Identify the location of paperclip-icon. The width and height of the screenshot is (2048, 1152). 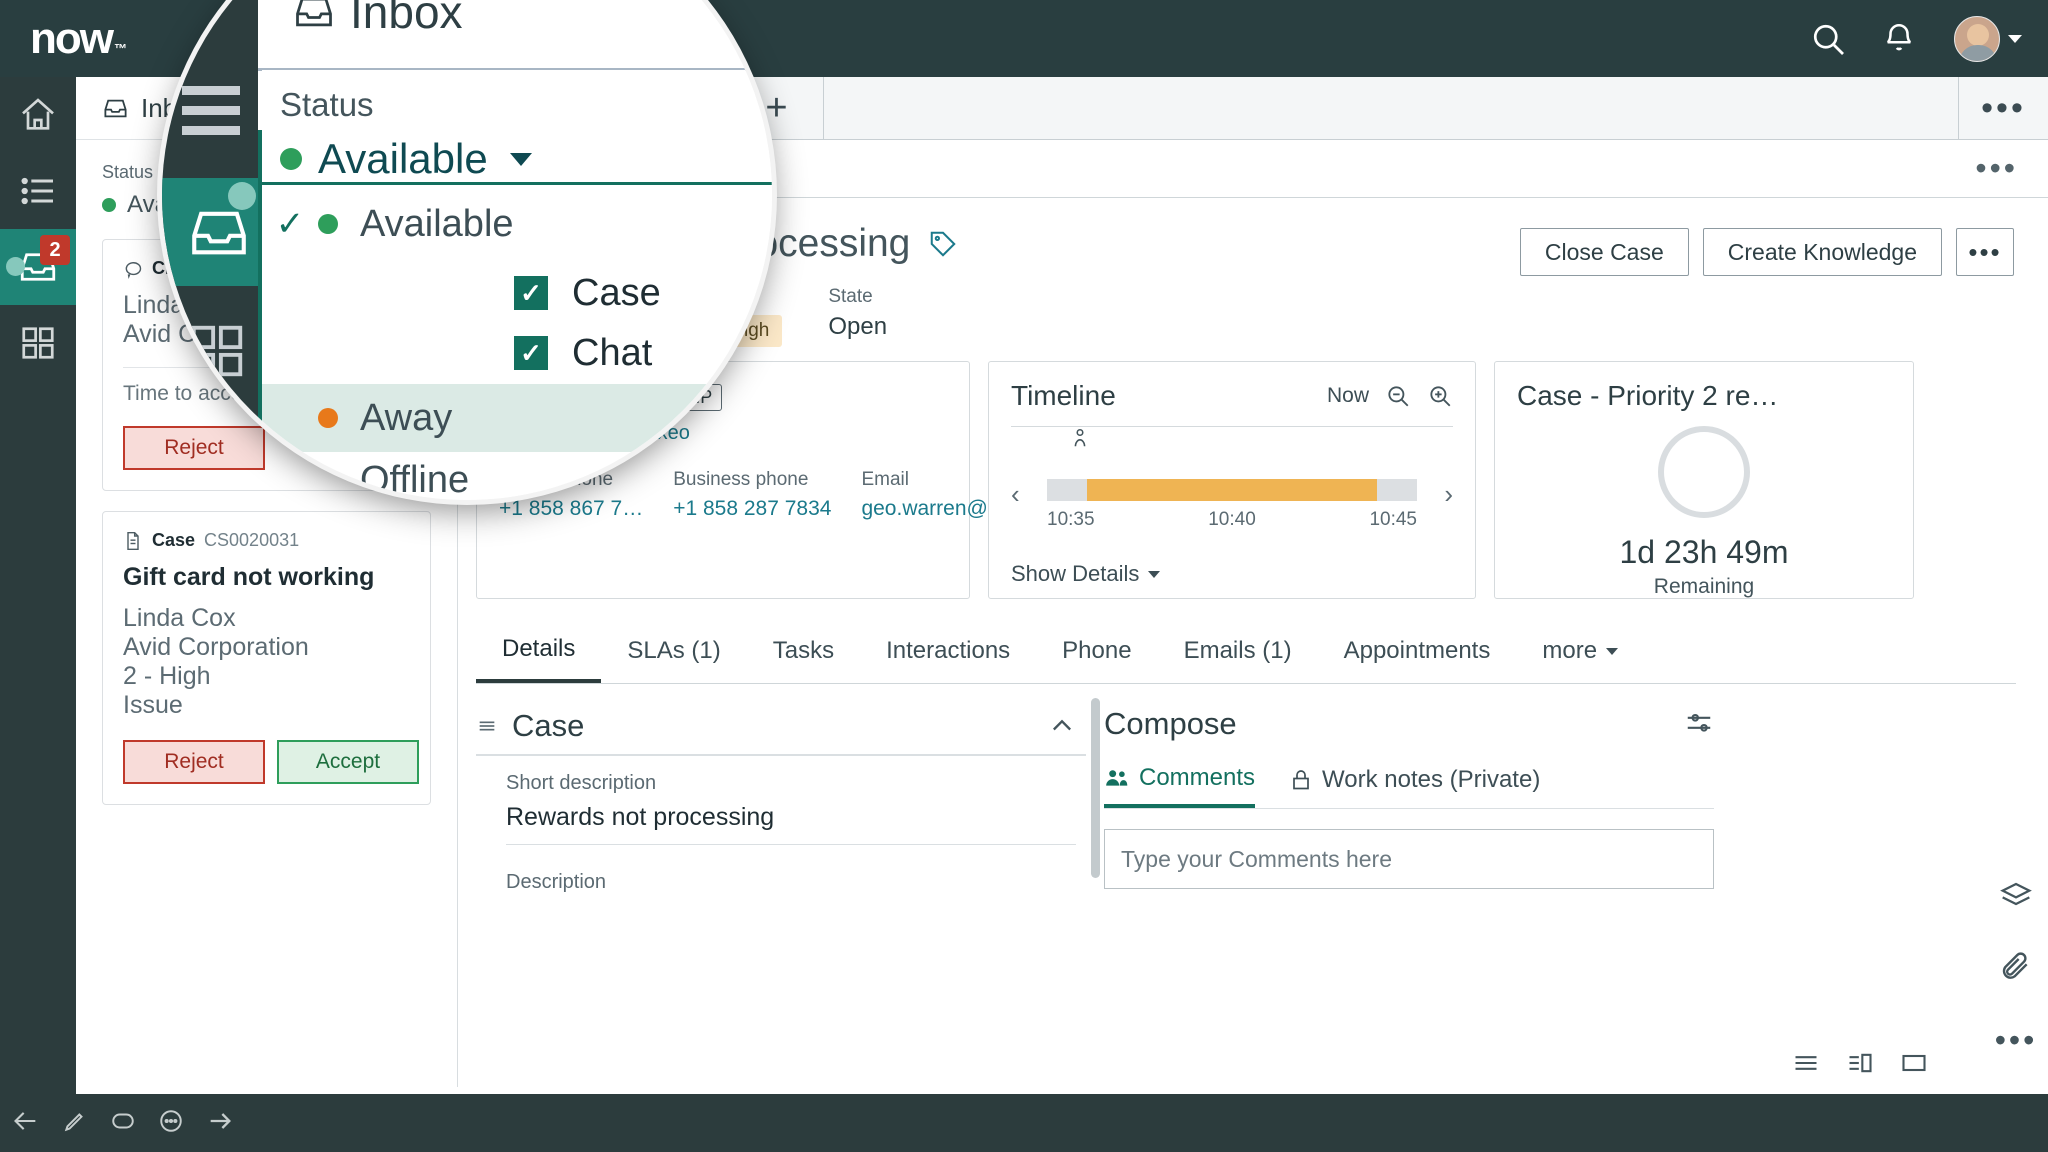
(2016, 969).